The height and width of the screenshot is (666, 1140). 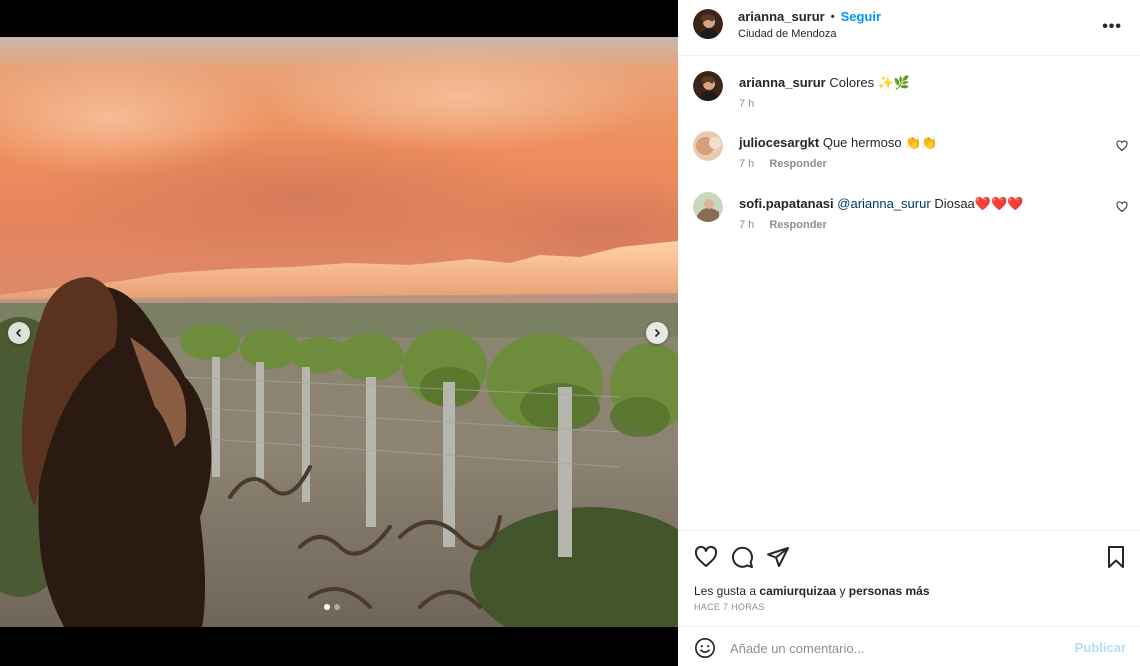 I want to click on comment-icon, so click(x=742, y=557).